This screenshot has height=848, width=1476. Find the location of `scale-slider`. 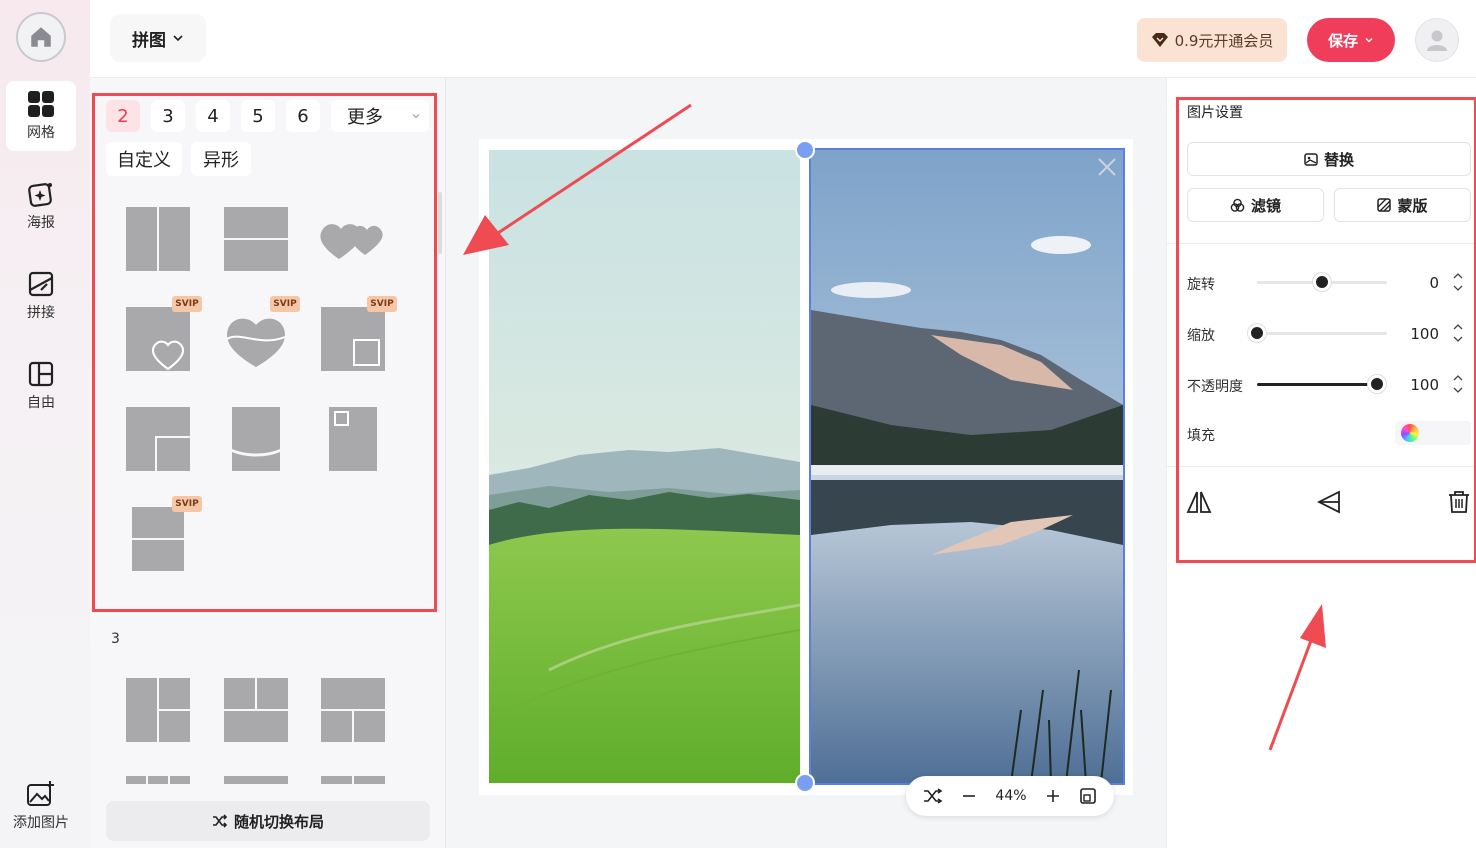

scale-slider is located at coordinates (1317, 333).